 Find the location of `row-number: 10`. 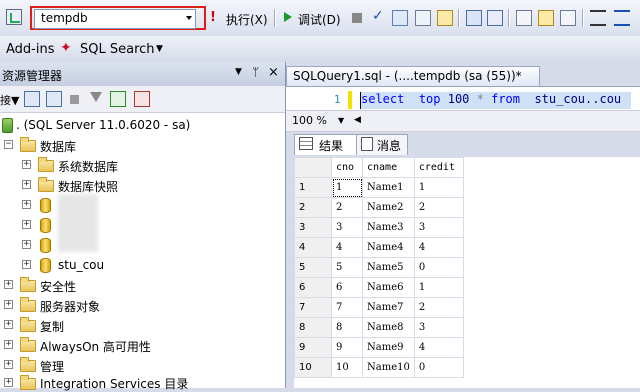

row-number: 10 is located at coordinates (313, 367).